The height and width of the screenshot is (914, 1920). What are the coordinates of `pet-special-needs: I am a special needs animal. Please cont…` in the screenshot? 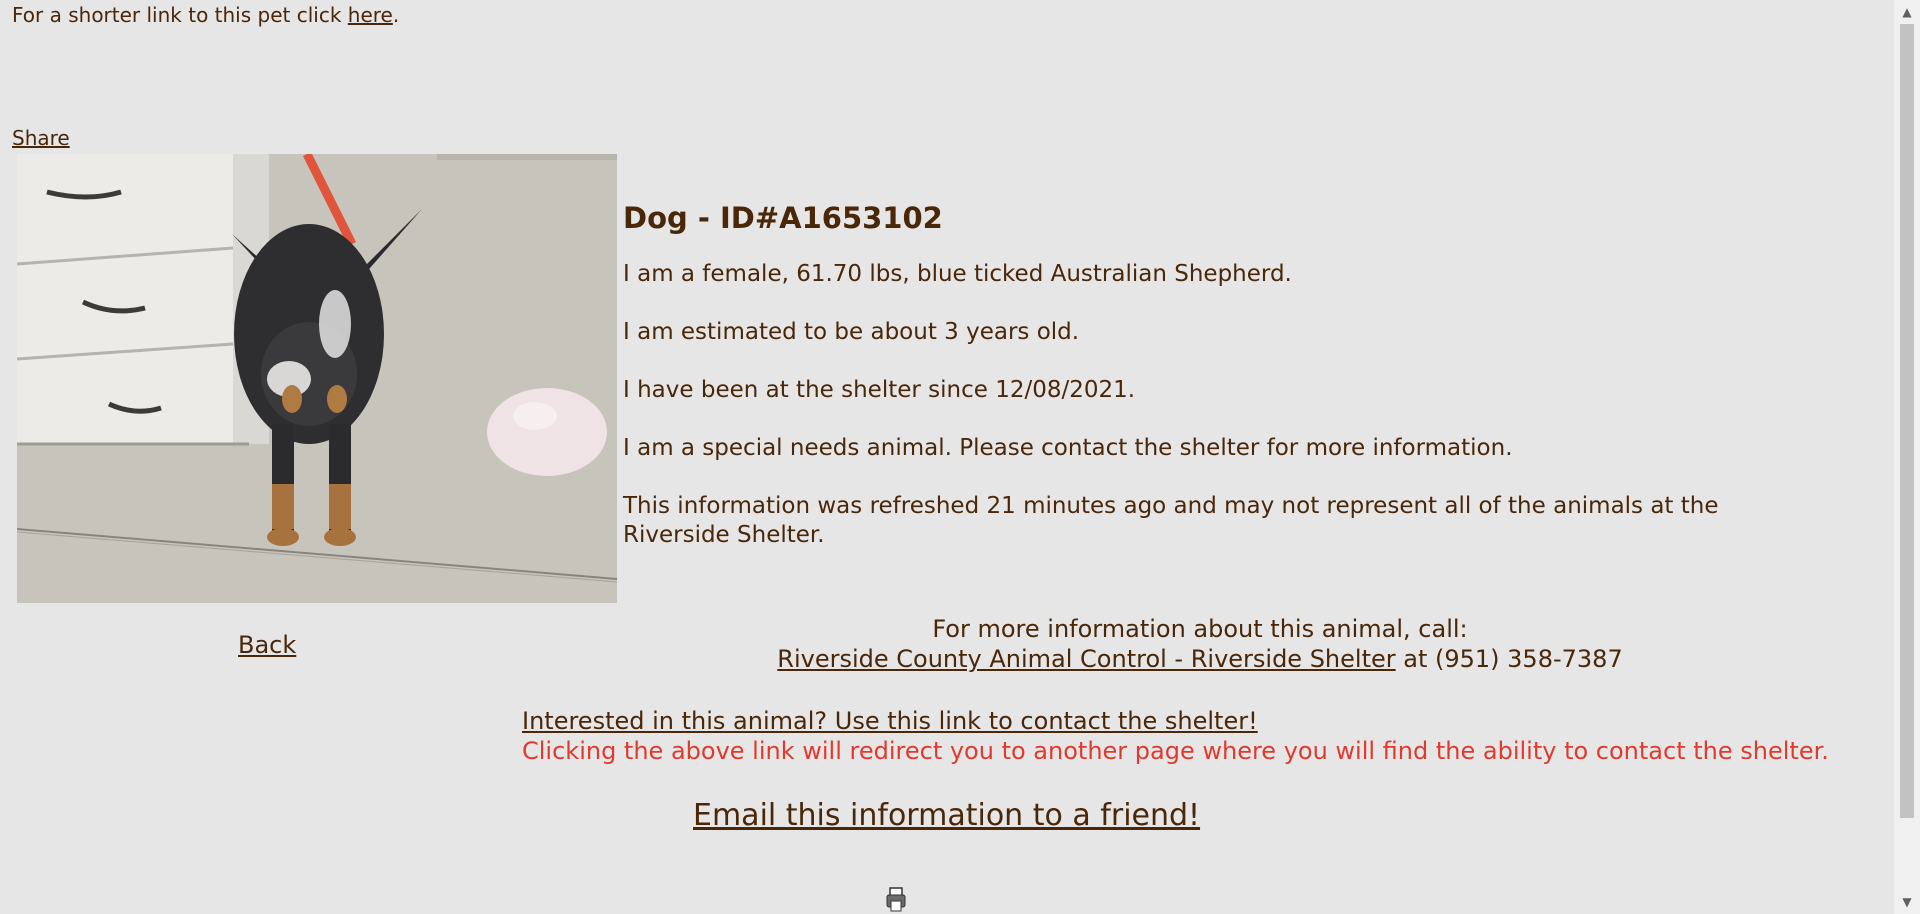 It's located at (1068, 448).